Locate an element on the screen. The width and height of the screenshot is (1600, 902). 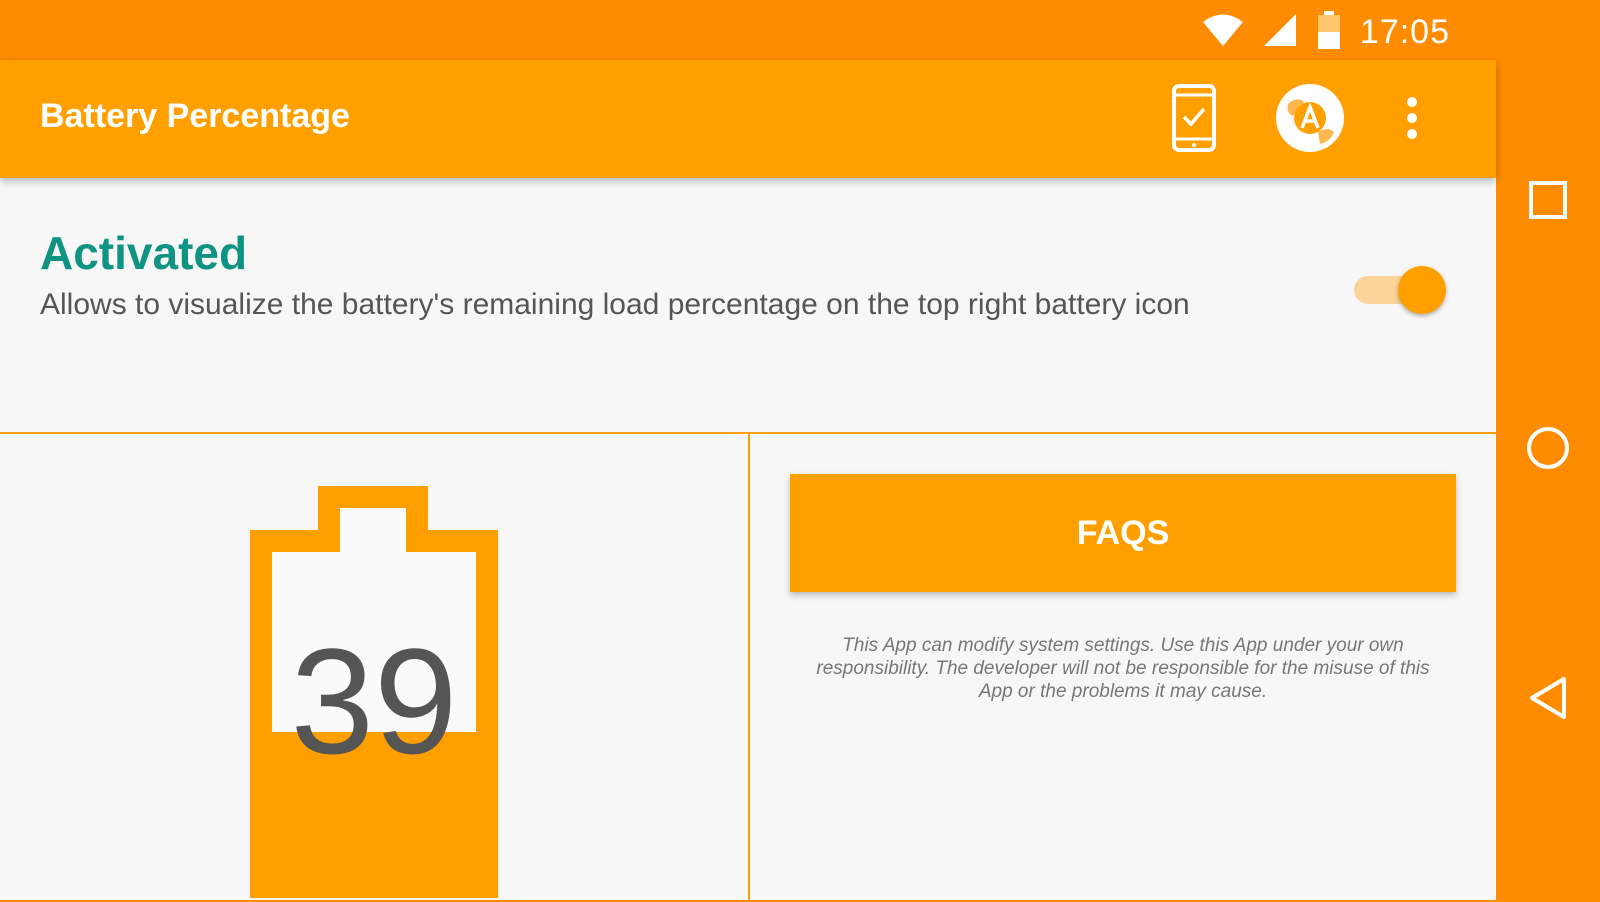
activation-title: Activated is located at coordinates (144, 253).